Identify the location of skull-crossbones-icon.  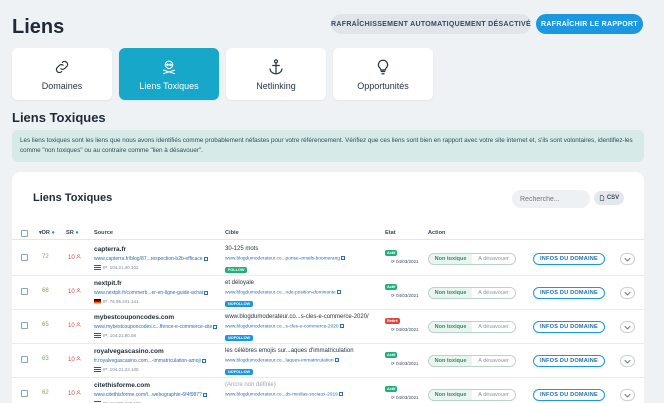
(169, 67).